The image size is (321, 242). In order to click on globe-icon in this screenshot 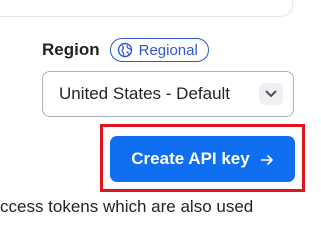, I will do `click(125, 50)`.